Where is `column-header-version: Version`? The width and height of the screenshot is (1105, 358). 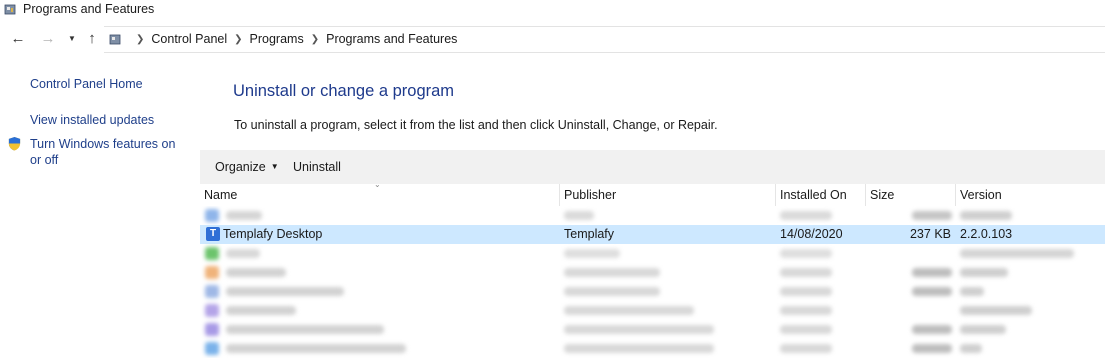
column-header-version: Version is located at coordinates (1030, 195).